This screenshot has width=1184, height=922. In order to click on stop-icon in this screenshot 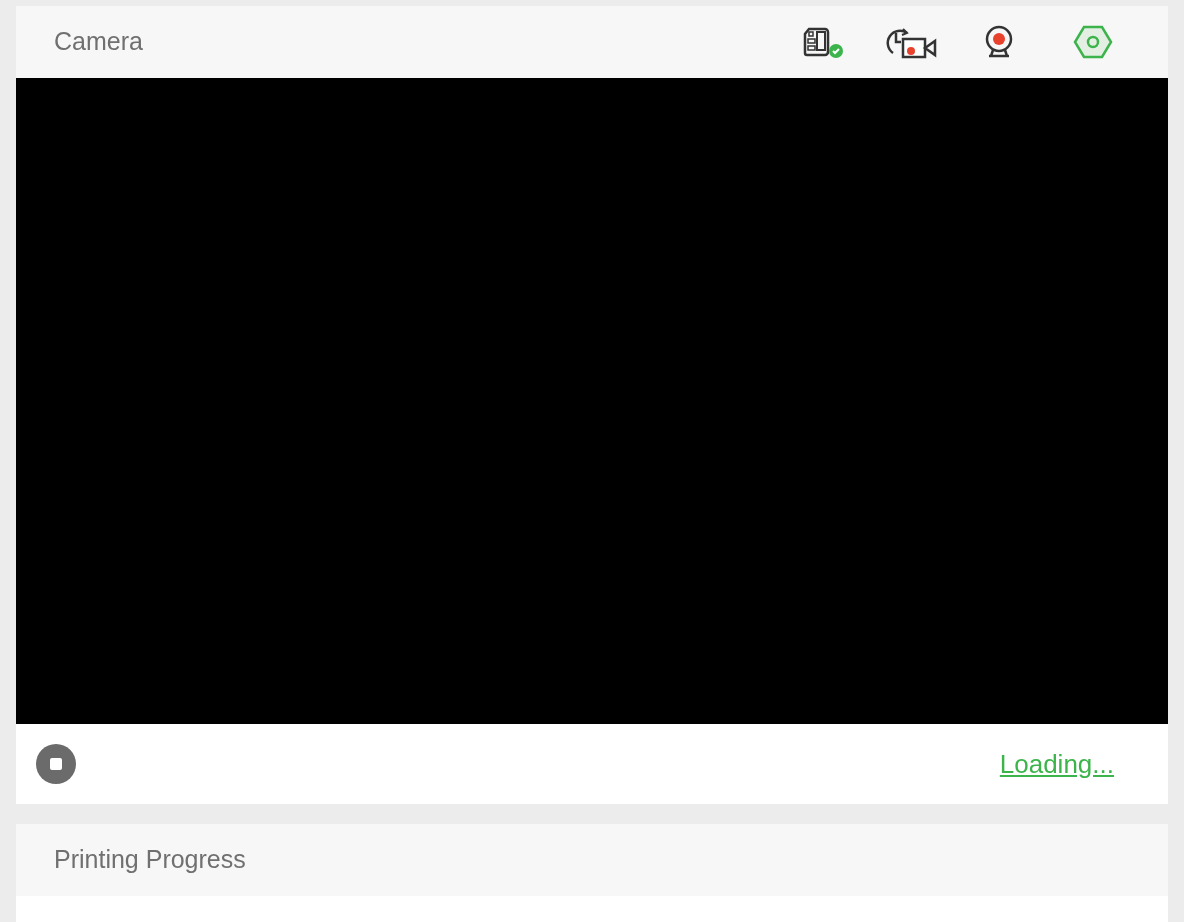, I will do `click(56, 764)`.